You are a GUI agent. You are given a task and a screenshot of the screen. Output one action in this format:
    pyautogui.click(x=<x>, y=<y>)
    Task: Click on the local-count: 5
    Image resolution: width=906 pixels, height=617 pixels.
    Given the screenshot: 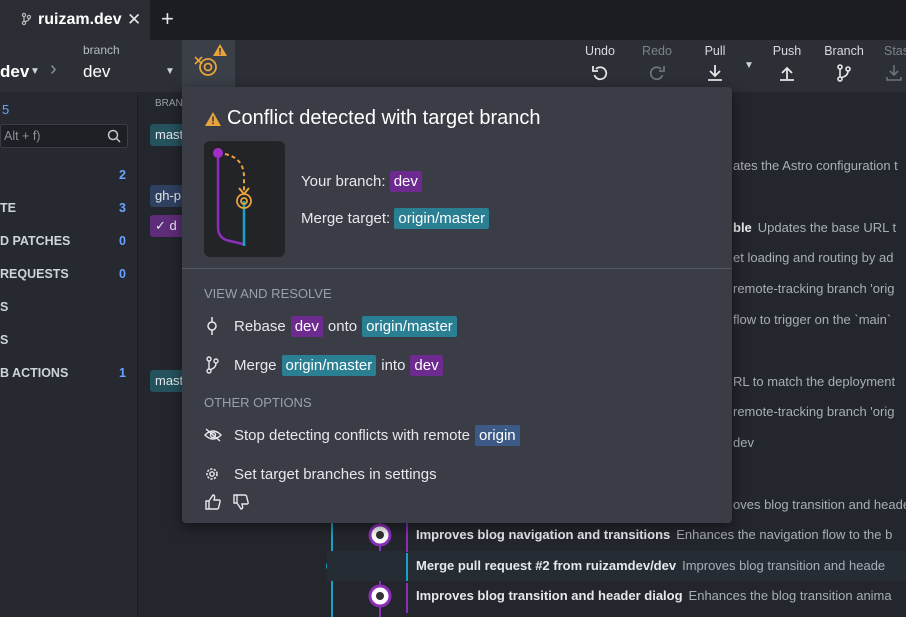 What is the action you would take?
    pyautogui.click(x=6, y=109)
    